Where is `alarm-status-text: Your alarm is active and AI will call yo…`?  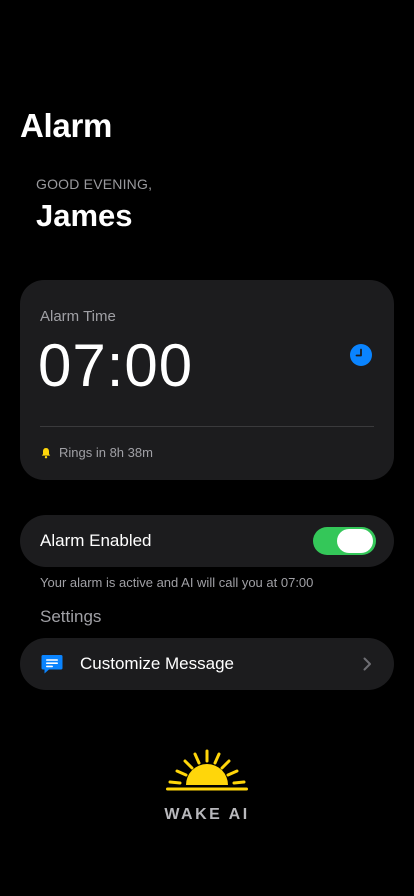 alarm-status-text: Your alarm is active and AI will call yo… is located at coordinates (177, 582).